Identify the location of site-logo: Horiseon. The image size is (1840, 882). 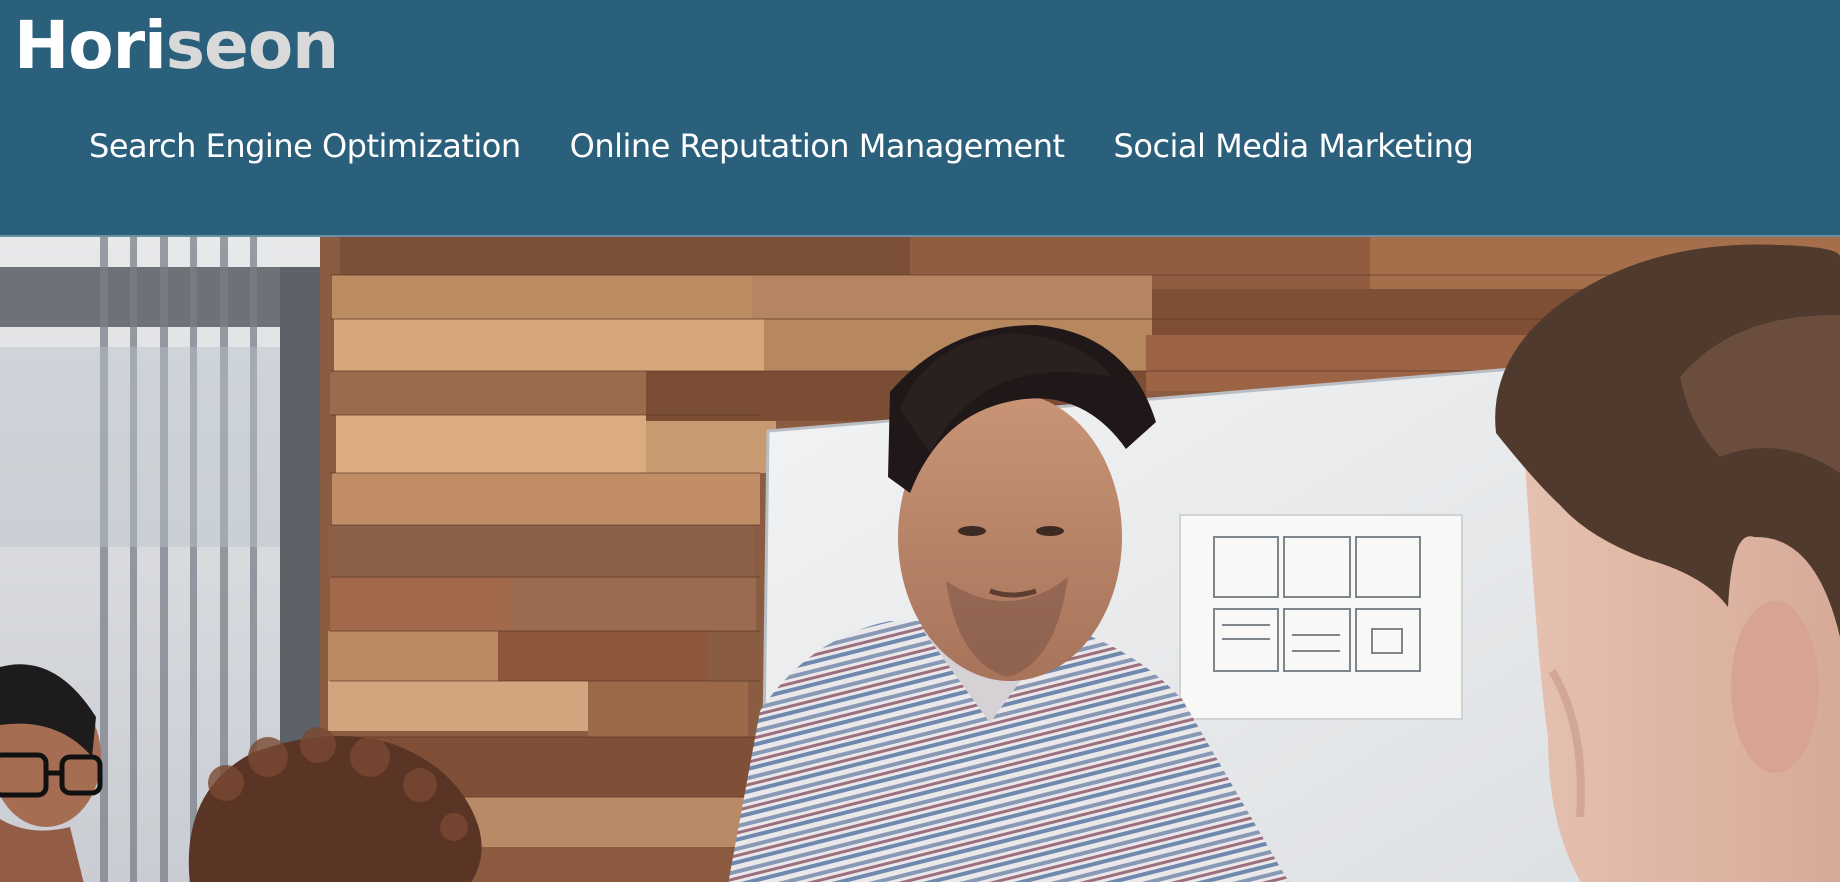
(176, 46).